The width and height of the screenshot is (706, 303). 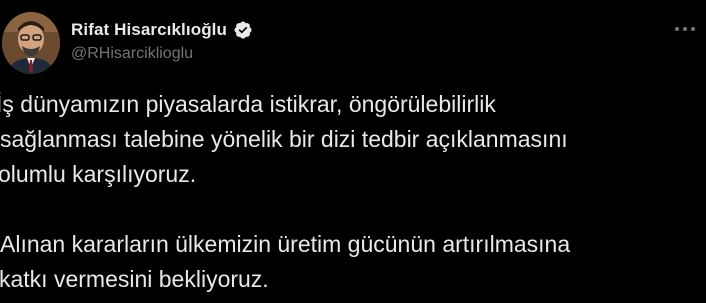 What do you see at coordinates (98, 174) in the screenshot?
I see `tweet-text-line: olumlu karşılıyoruz.` at bounding box center [98, 174].